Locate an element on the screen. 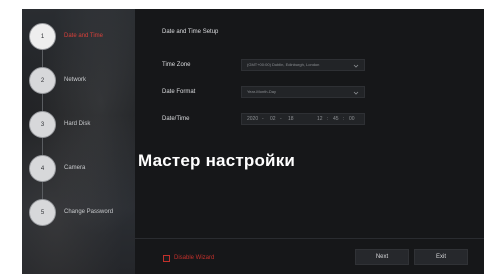  footer-divider is located at coordinates (309, 238).